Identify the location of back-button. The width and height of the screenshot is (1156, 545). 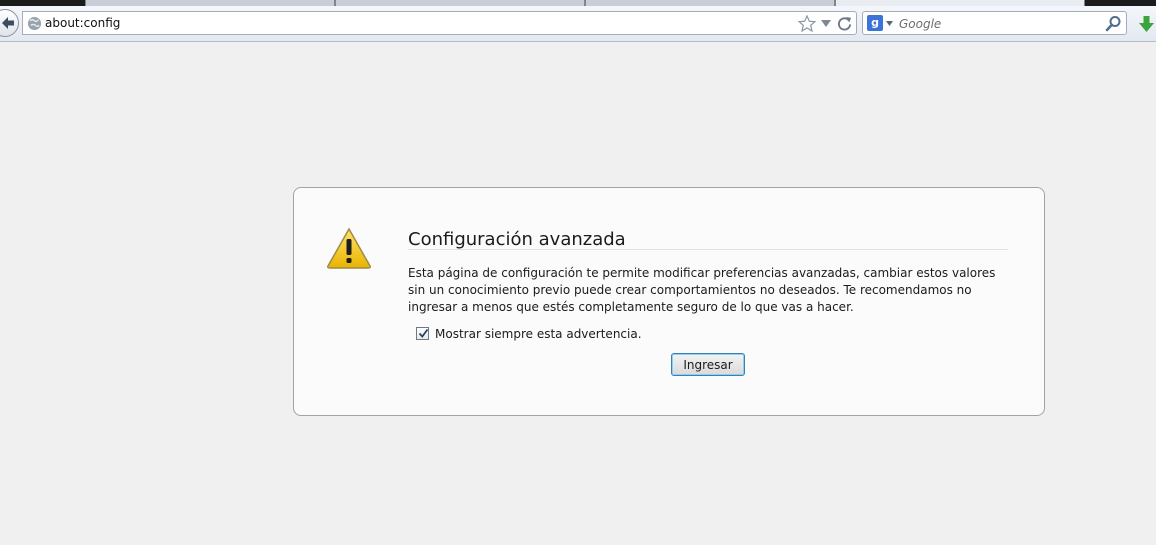
(9, 23).